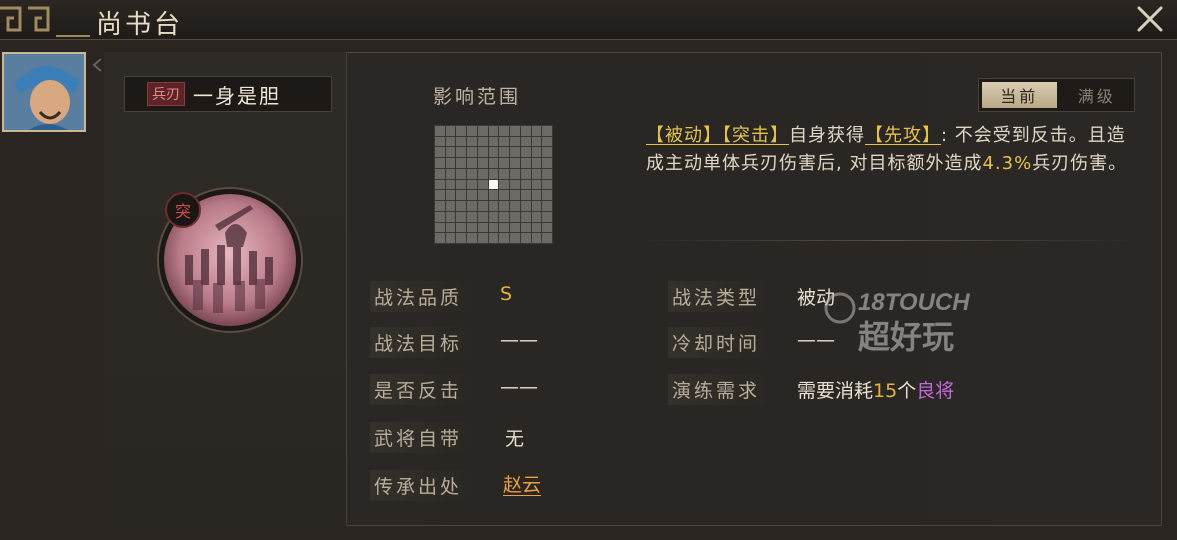 Image resolution: width=1177 pixels, height=540 pixels. Describe the element at coordinates (684, 135) in the screenshot. I see `description-segment: 【被动】` at that location.